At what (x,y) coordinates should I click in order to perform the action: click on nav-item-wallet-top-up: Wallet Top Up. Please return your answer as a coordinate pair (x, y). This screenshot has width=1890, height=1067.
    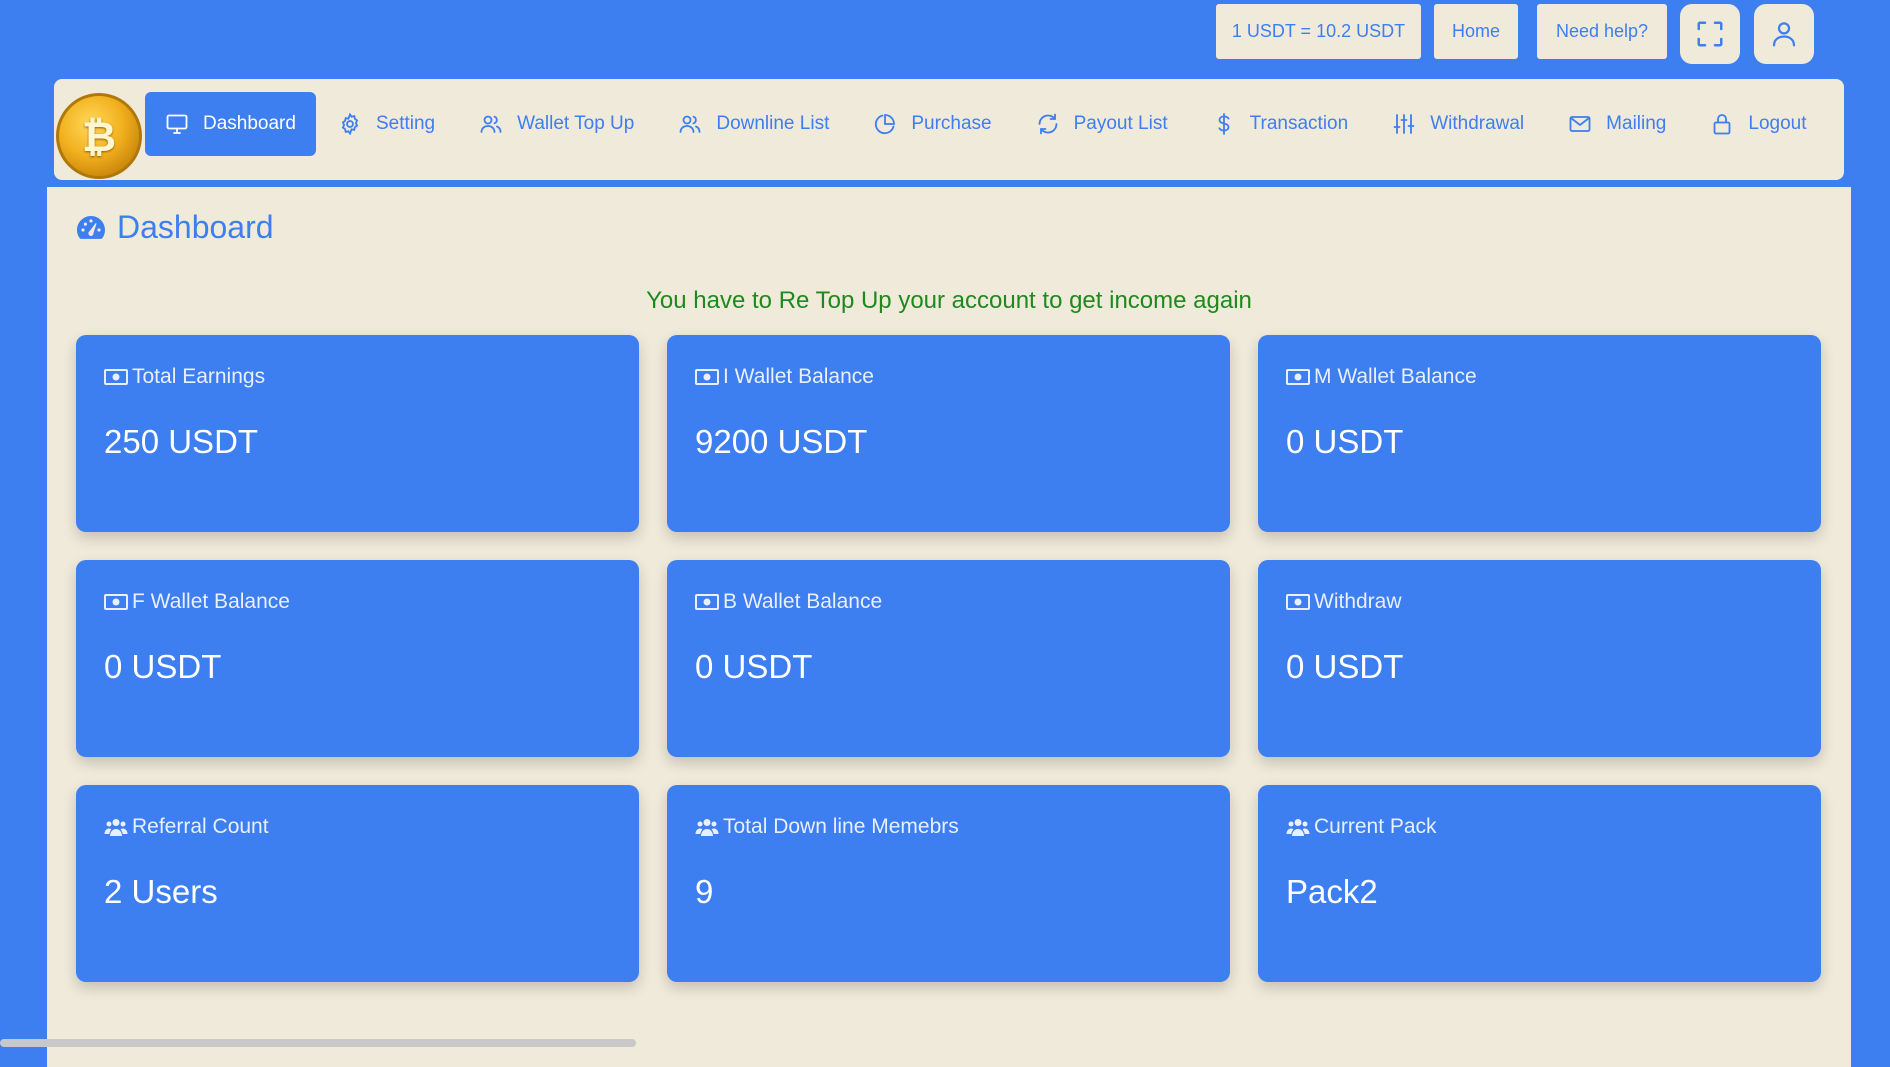
    Looking at the image, I should click on (556, 124).